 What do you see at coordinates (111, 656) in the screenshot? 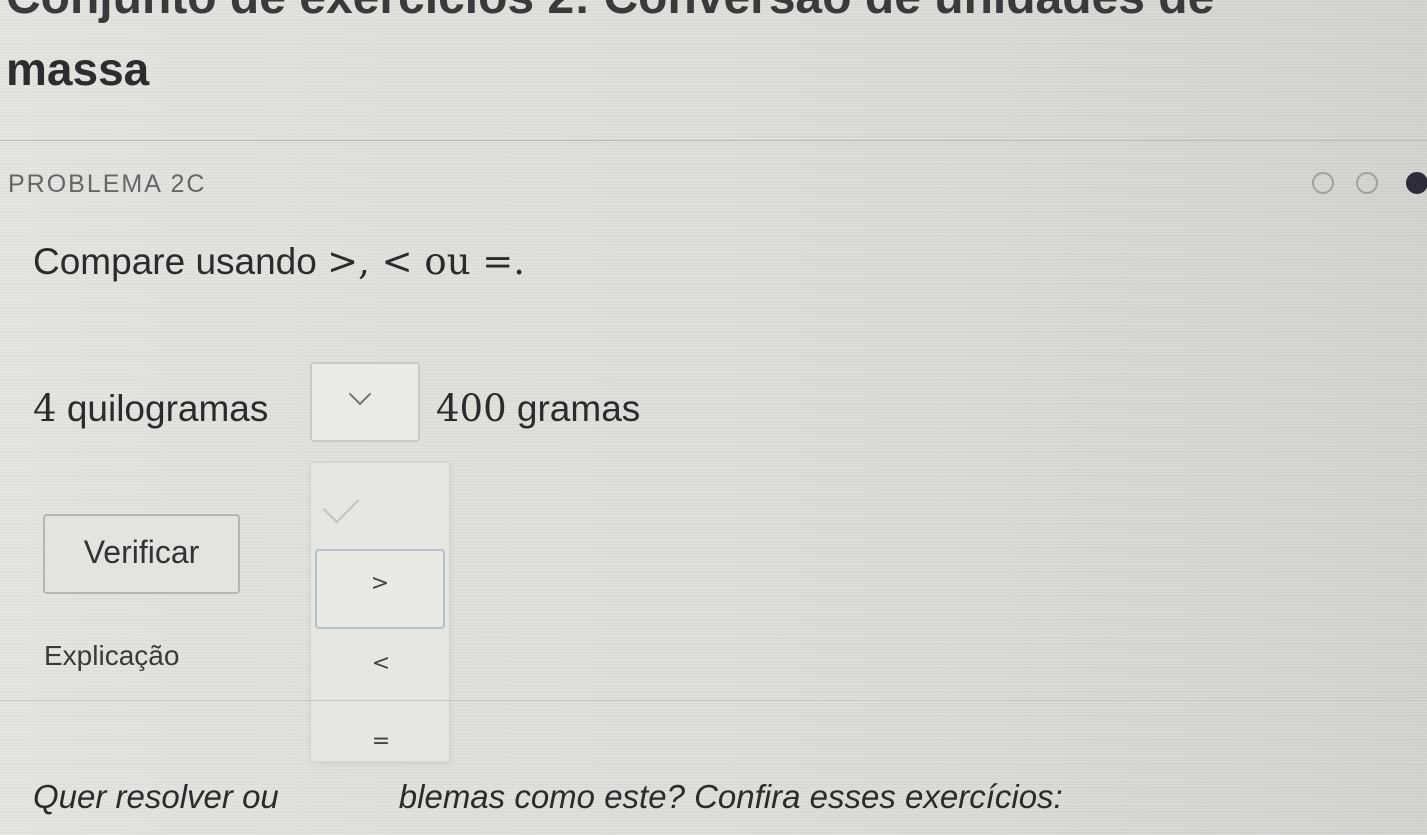
I see `explanation-link: Explicação` at bounding box center [111, 656].